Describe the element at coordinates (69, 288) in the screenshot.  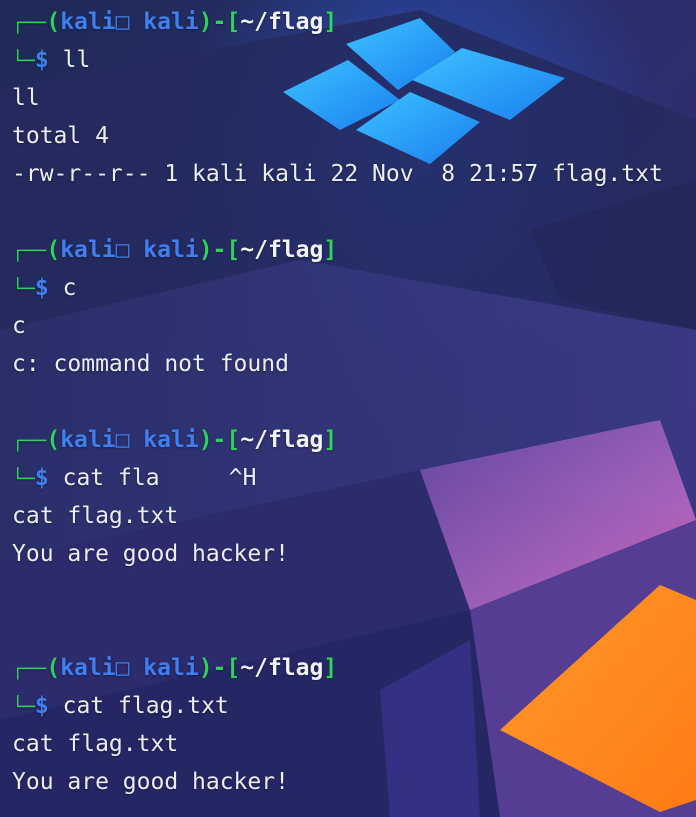
I see `command-text: c` at that location.